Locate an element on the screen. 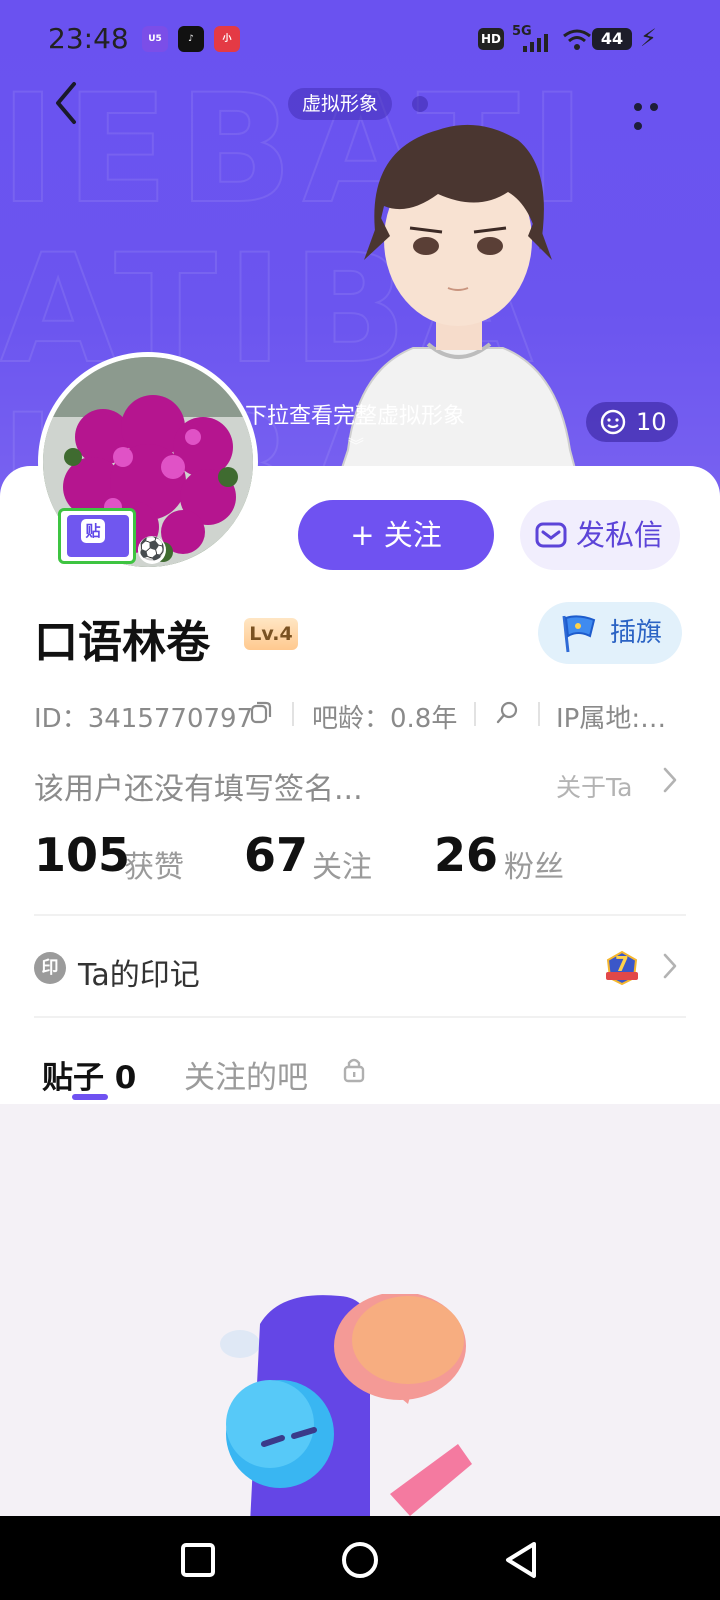 The width and height of the screenshot is (720, 1600). tab-followed-bars: 关注的吧 is located at coordinates (246, 1074).